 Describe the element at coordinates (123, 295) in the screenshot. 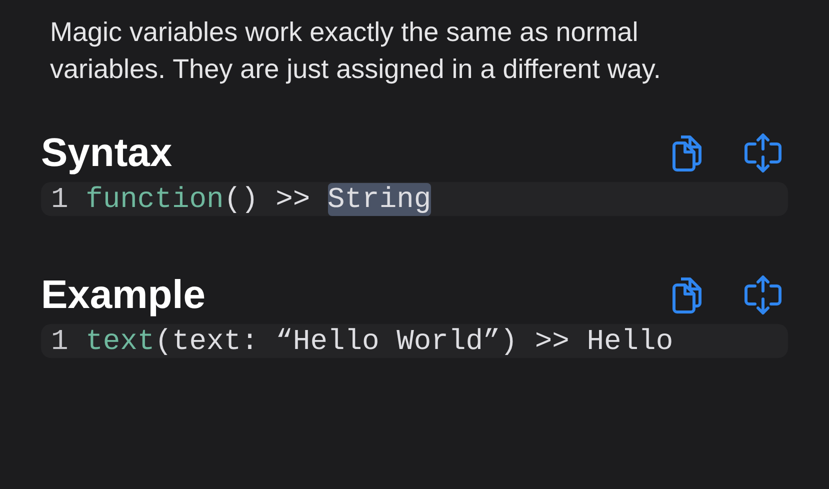

I see `section-title: Example` at that location.